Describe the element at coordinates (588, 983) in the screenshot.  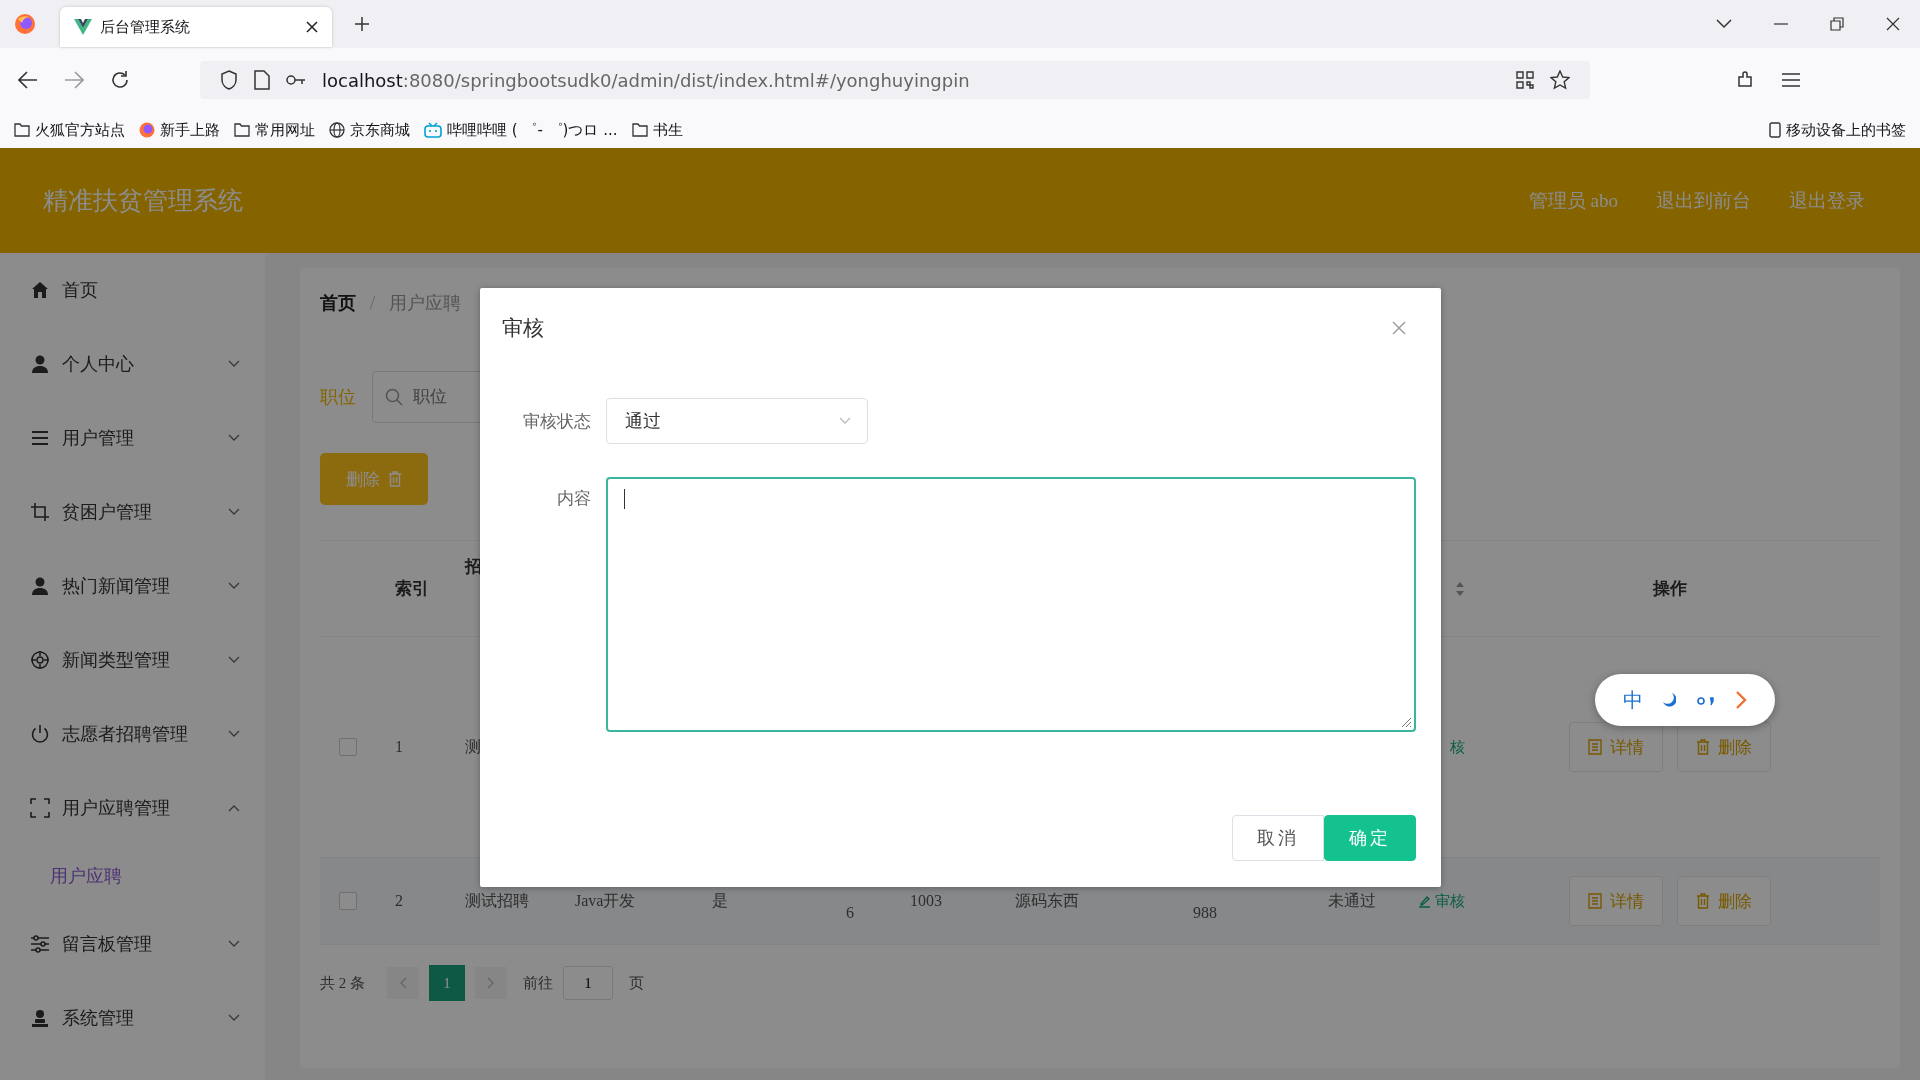
I see `page-input: 1` at that location.